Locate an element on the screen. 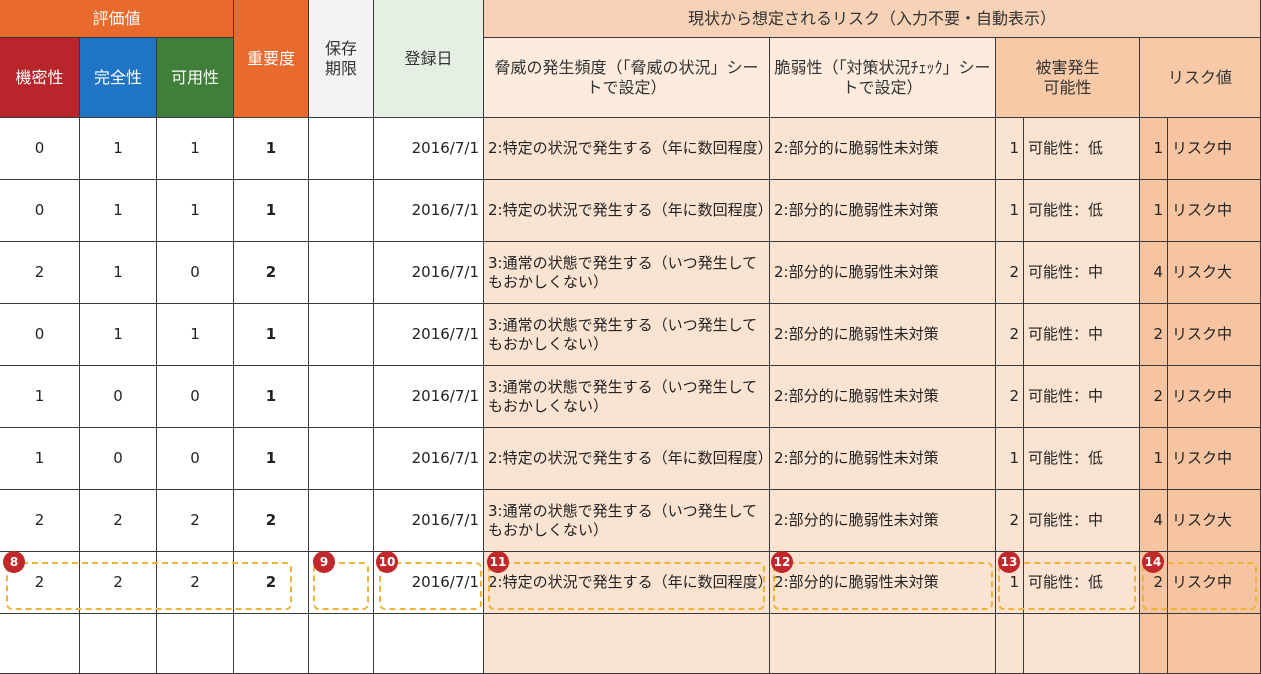 The width and height of the screenshot is (1261, 674). threat-frequency-cell is located at coordinates (627, 644).